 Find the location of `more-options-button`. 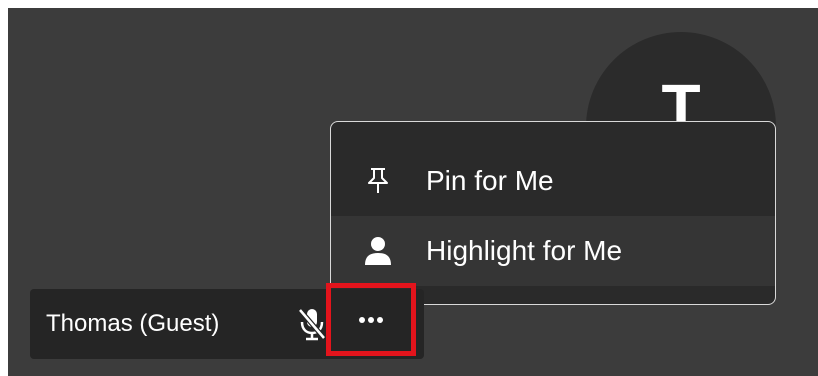

more-options-button is located at coordinates (371, 319).